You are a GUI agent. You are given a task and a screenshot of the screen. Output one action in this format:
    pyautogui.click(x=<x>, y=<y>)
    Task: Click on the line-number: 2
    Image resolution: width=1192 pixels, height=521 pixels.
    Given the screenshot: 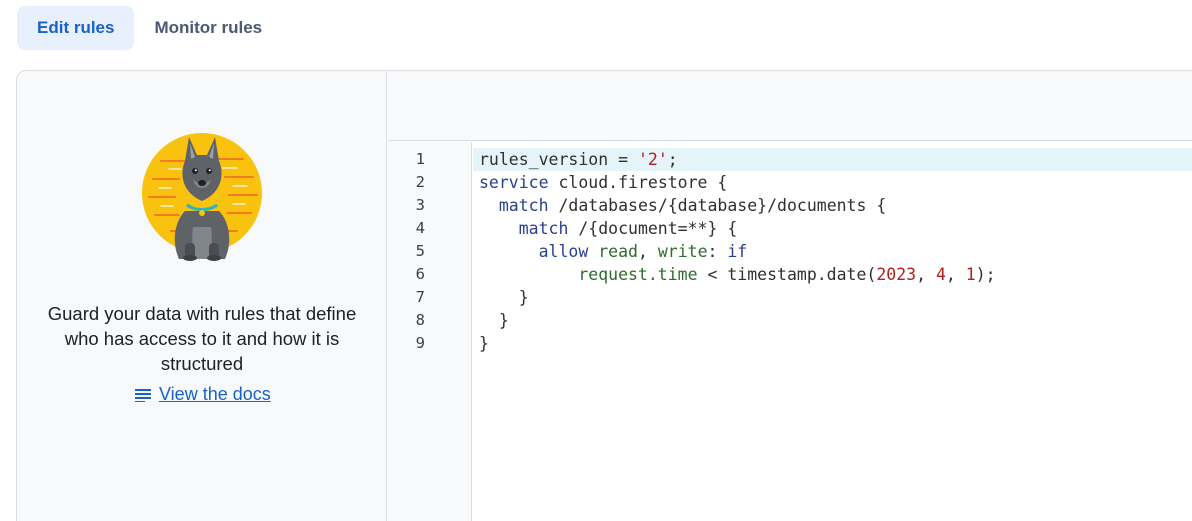 What is the action you would take?
    pyautogui.click(x=420, y=182)
    